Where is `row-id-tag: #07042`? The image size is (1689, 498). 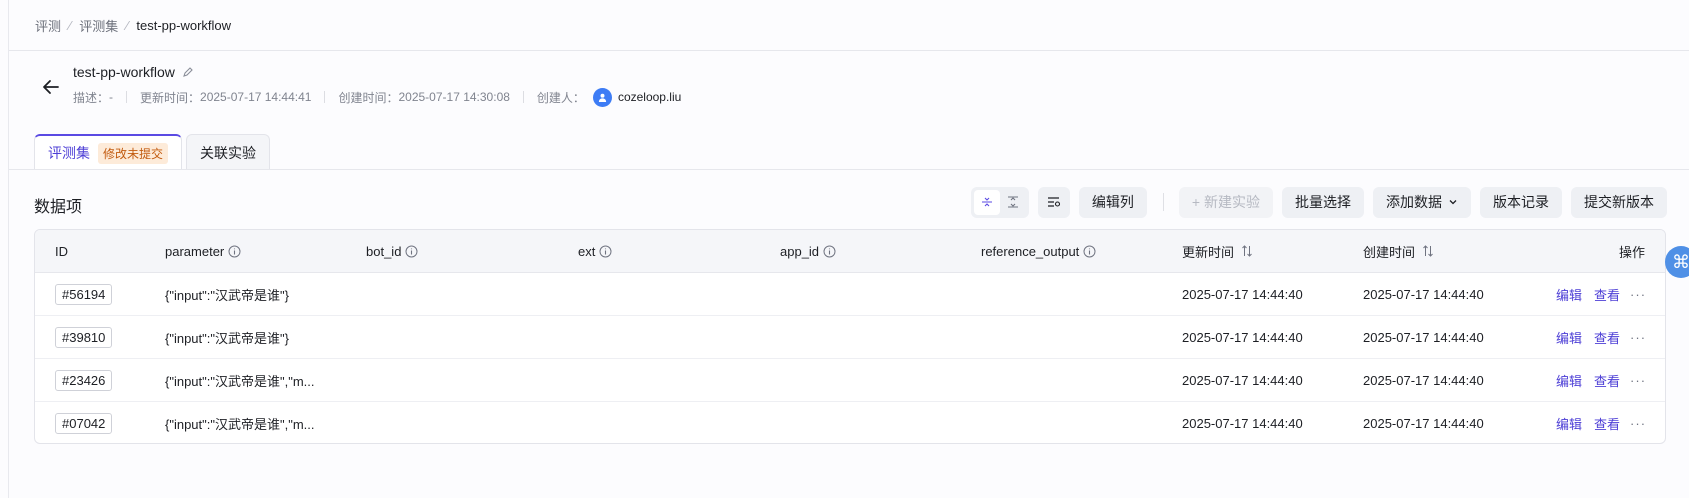
row-id-tag: #07042 is located at coordinates (84, 423).